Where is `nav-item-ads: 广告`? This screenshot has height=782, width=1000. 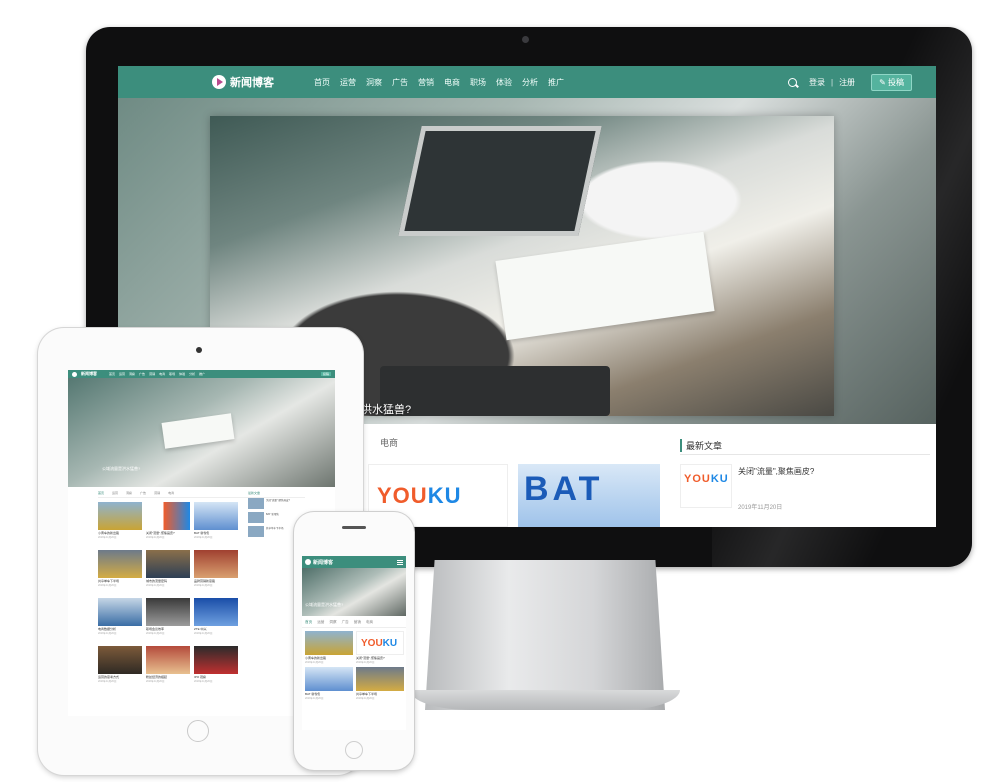 nav-item-ads: 广告 is located at coordinates (400, 82).